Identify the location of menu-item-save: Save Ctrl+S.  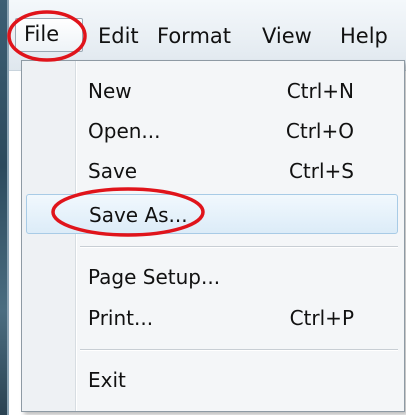
(212, 171).